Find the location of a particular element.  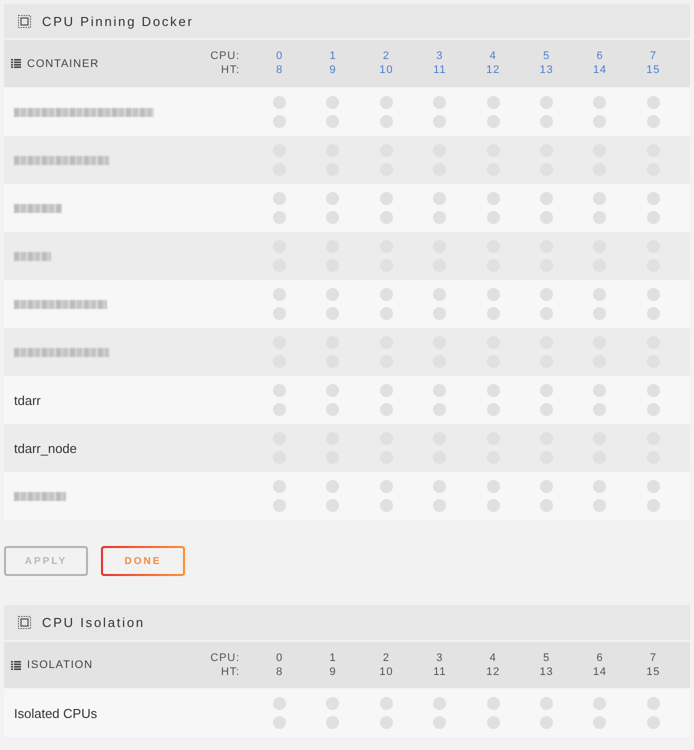

action-button: DONE is located at coordinates (143, 561).